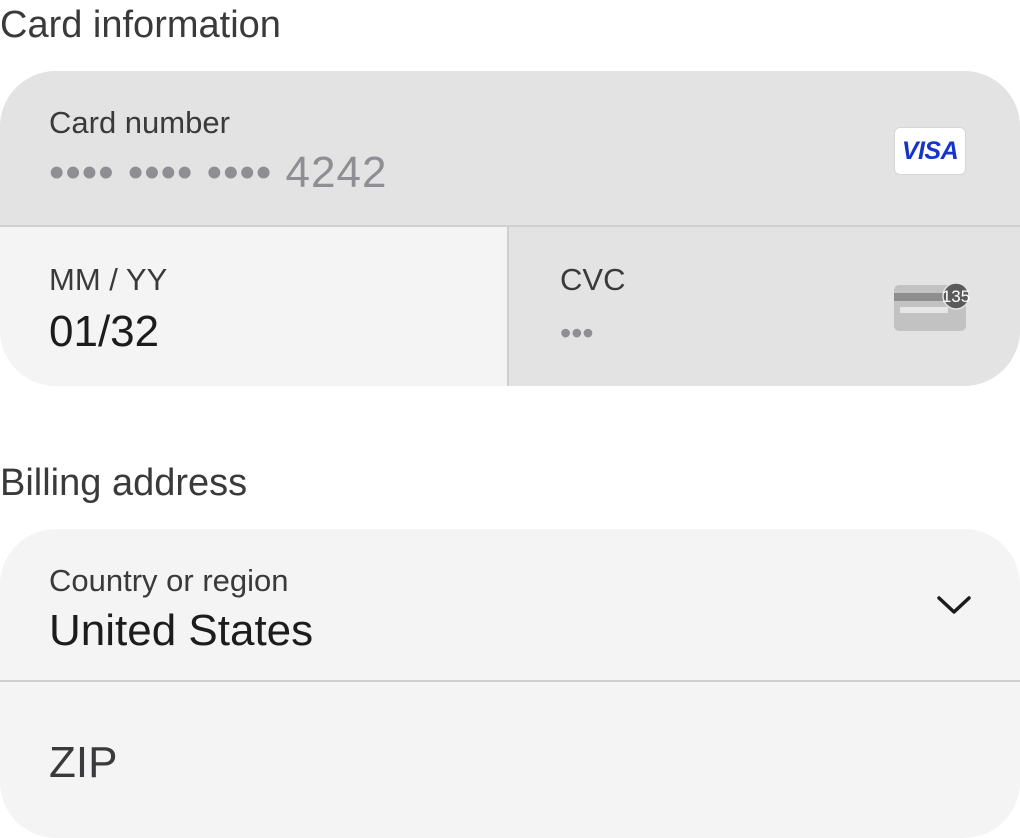 The width and height of the screenshot is (1020, 838). I want to click on visa-logo: VISA, so click(930, 151).